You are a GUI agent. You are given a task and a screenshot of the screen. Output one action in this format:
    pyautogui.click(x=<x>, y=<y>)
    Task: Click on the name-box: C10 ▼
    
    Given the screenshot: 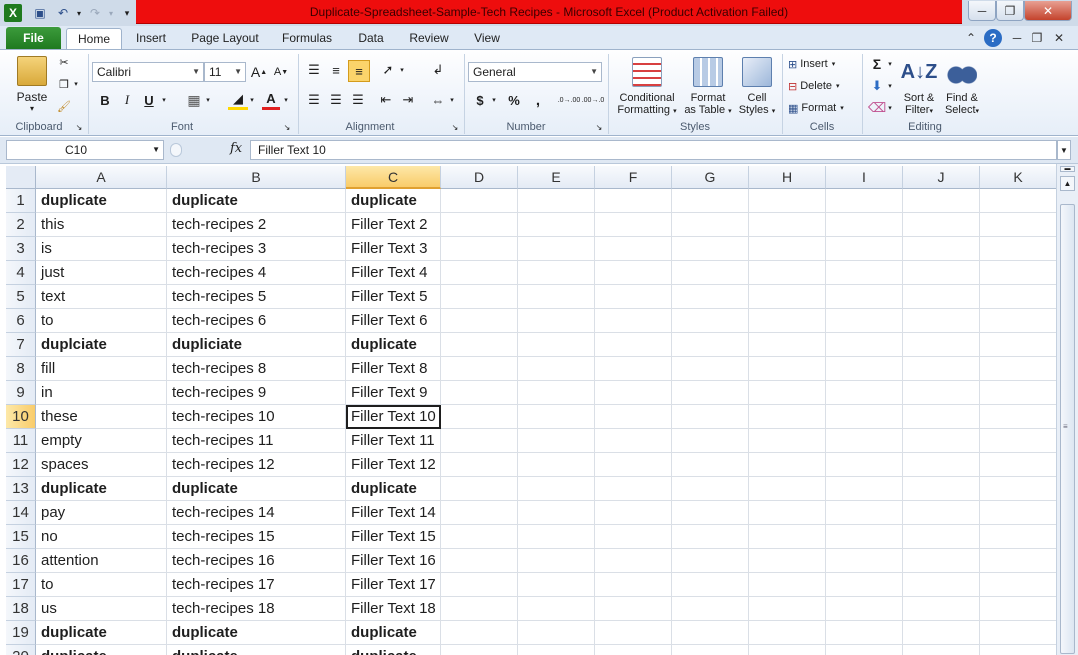 What is the action you would take?
    pyautogui.click(x=85, y=150)
    